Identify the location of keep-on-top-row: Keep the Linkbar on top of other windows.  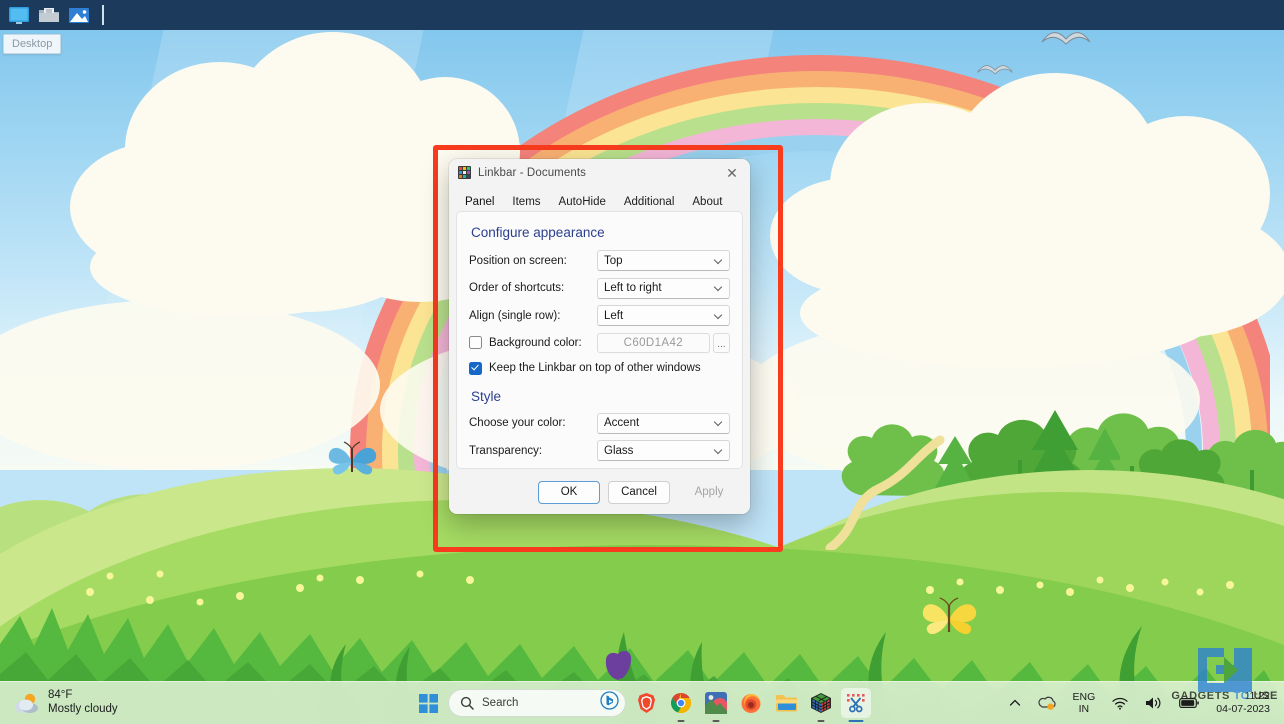
(599, 368).